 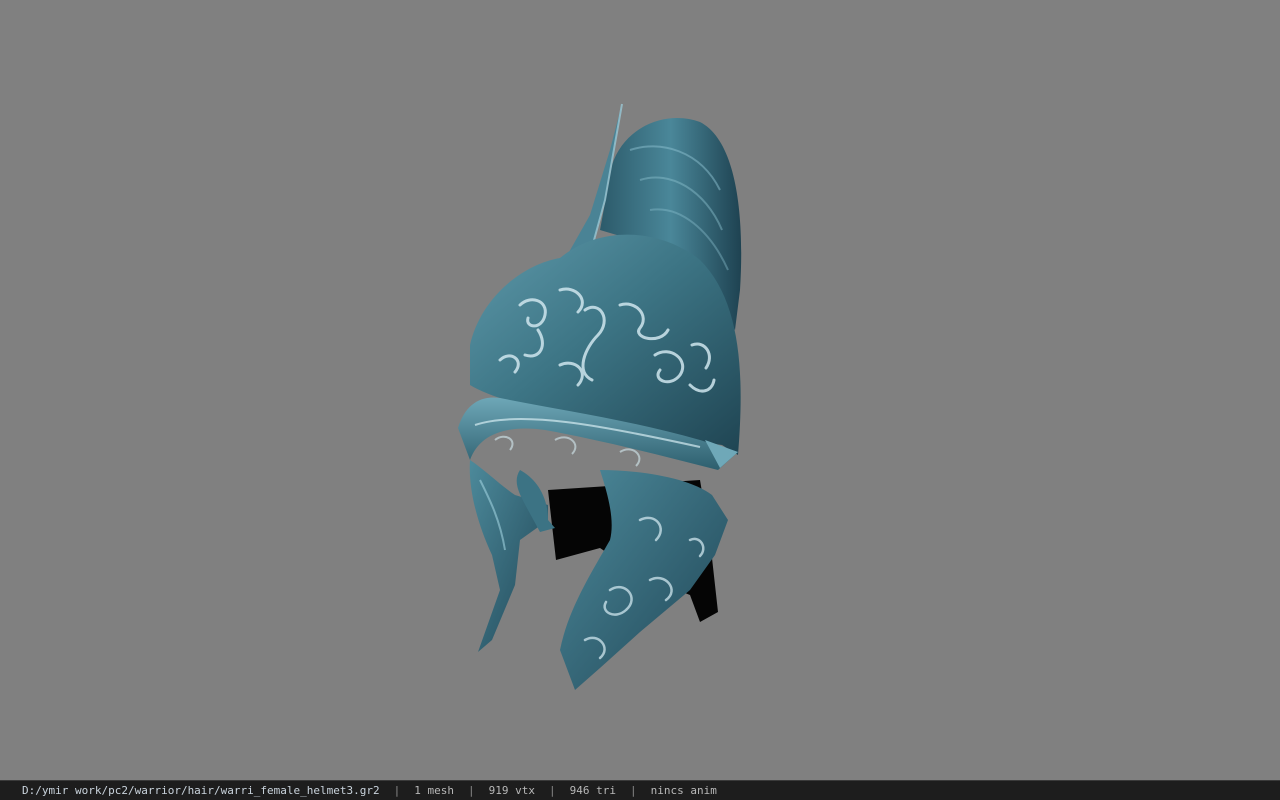 I want to click on vertex-count: 919 vtx, so click(x=511, y=790).